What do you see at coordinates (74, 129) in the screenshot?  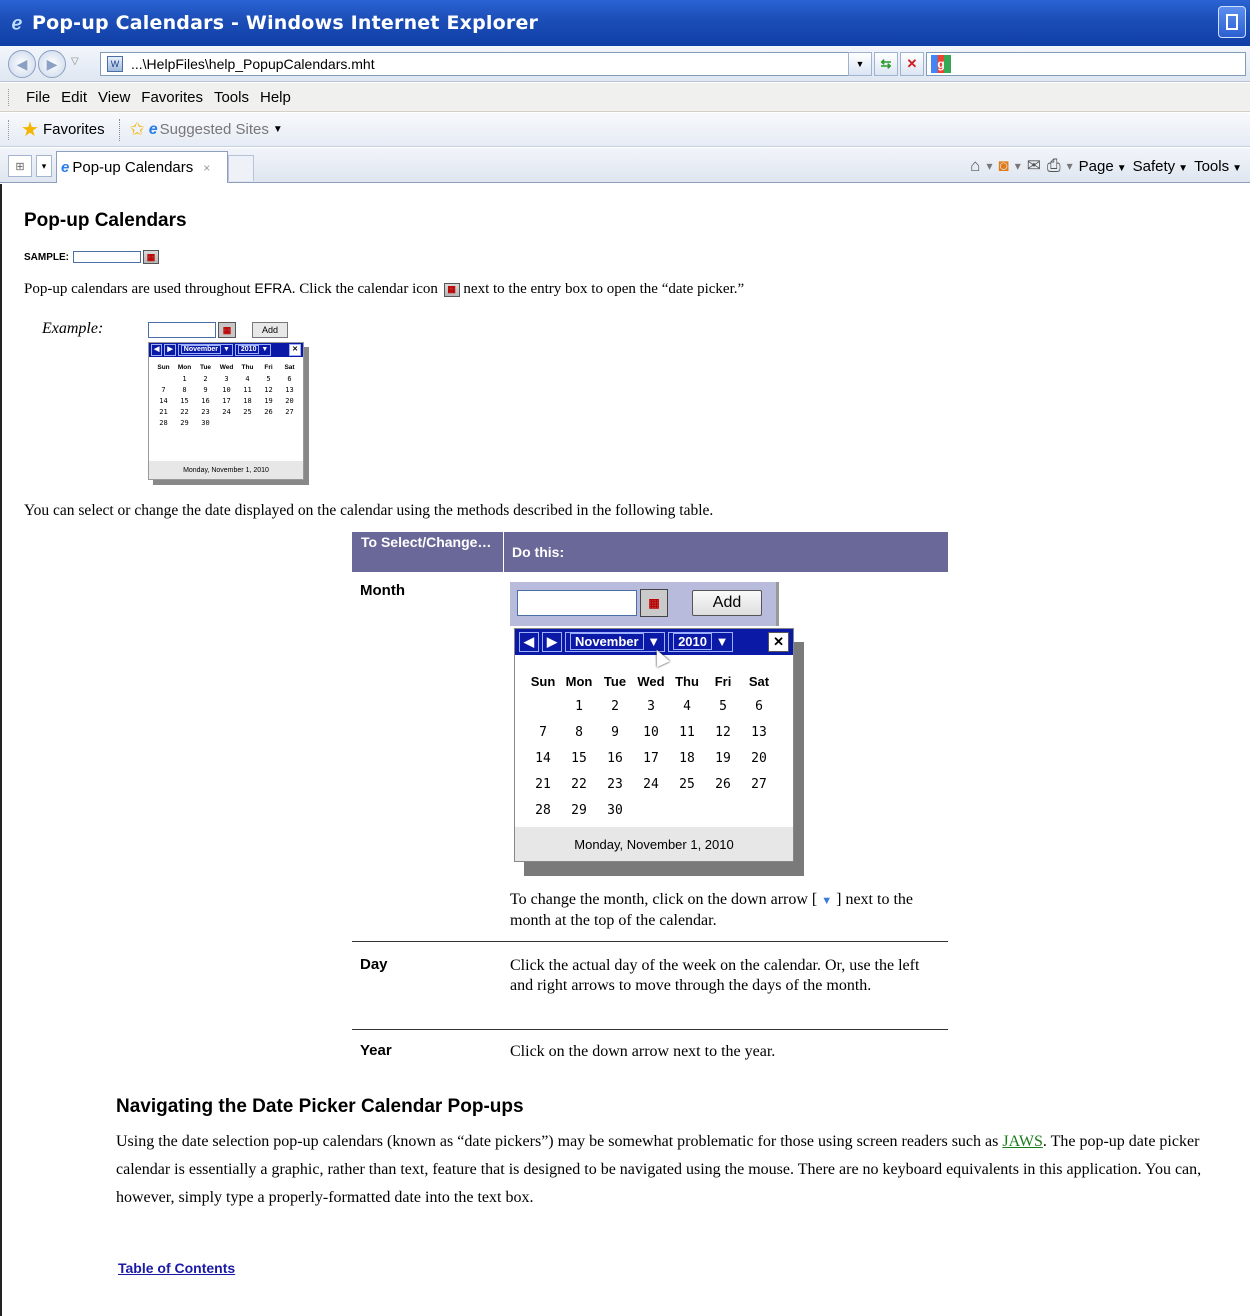 I see `favorites-button: Favorites` at bounding box center [74, 129].